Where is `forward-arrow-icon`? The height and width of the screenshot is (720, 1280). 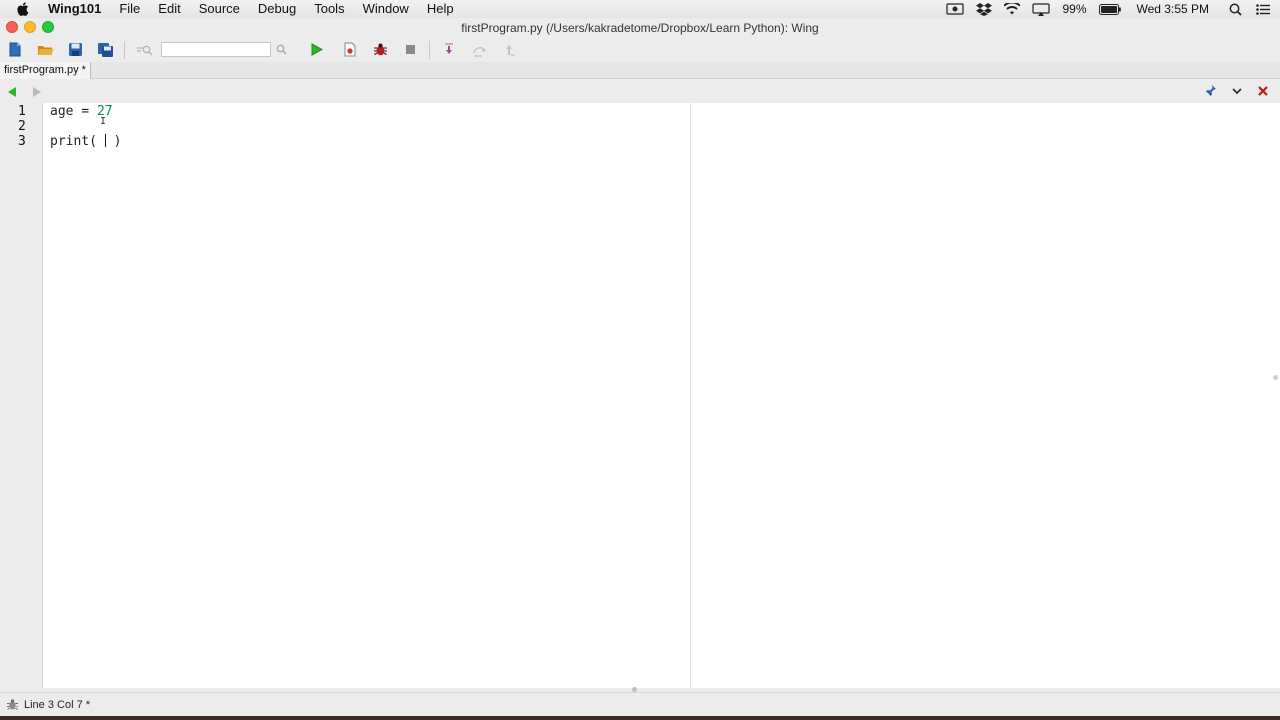 forward-arrow-icon is located at coordinates (38, 91).